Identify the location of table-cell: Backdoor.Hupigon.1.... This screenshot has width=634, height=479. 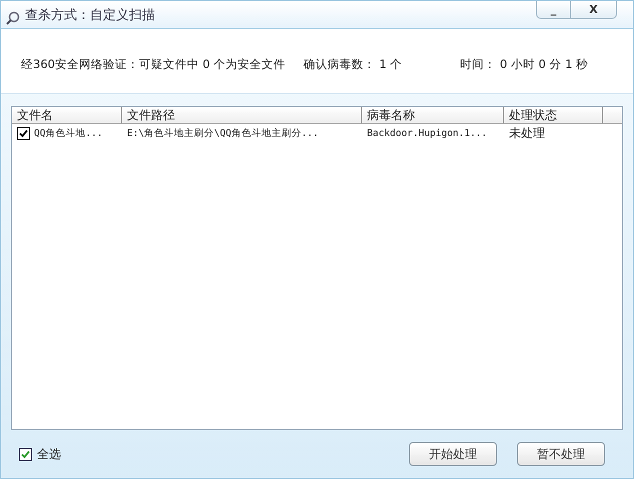
(427, 133).